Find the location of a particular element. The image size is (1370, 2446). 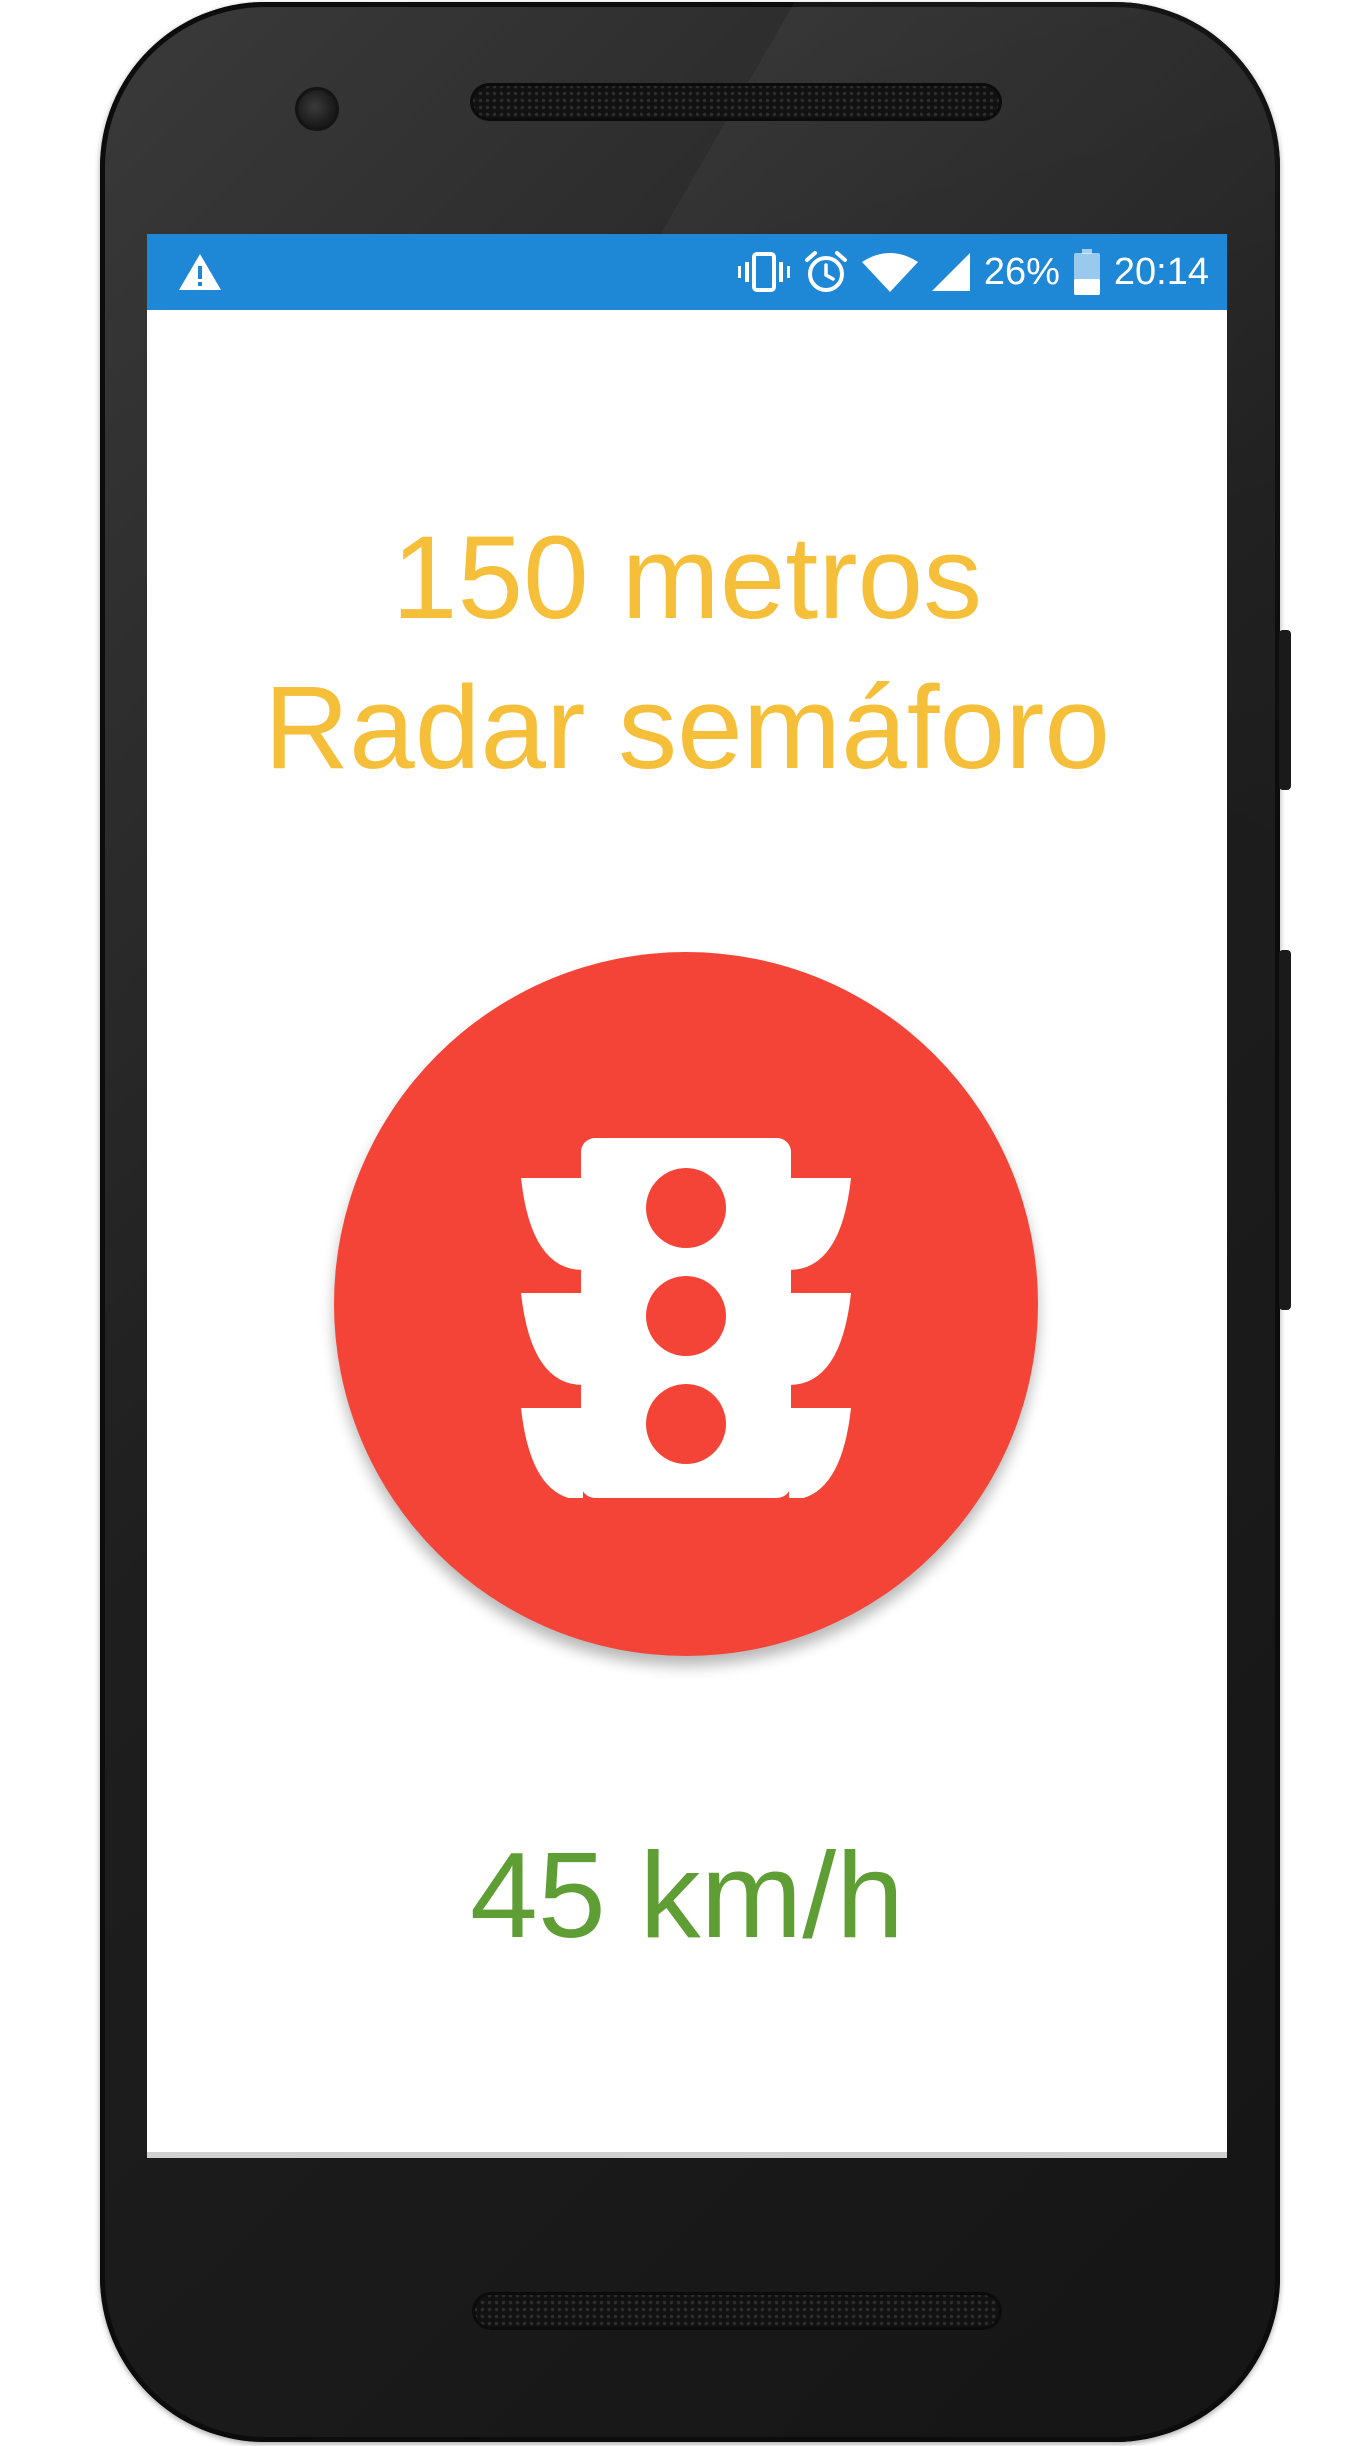

top-speaker-grille is located at coordinates (736, 102).